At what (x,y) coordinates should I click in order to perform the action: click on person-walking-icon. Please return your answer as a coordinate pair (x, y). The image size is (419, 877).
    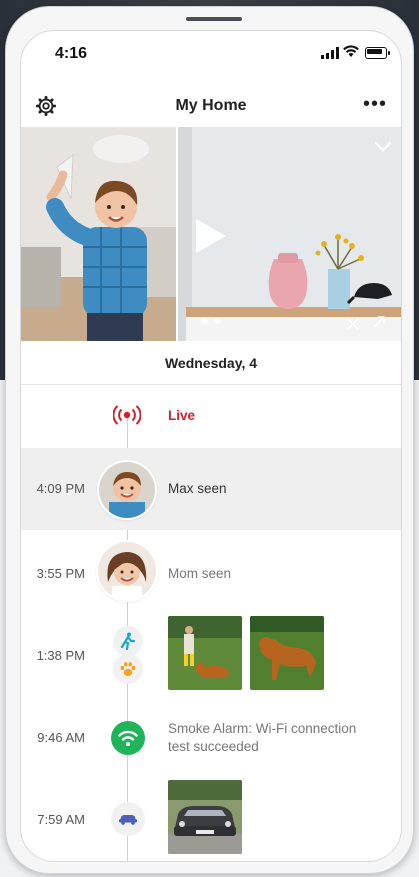
    Looking at the image, I should click on (128, 641).